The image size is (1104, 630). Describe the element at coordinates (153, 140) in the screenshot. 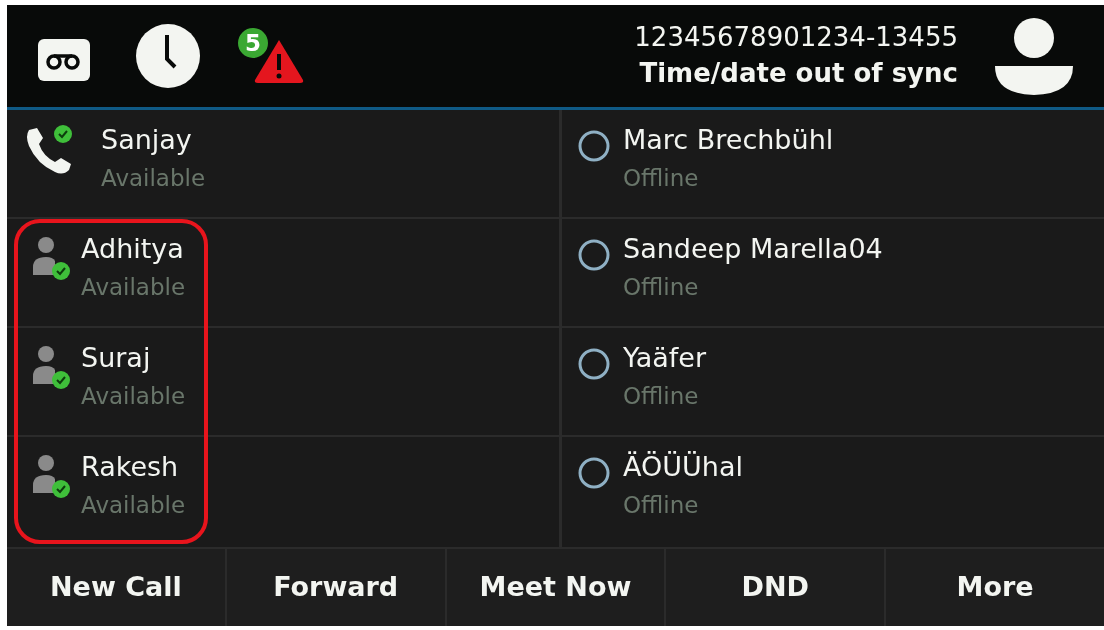

I see `contact-name: Sanjay` at that location.